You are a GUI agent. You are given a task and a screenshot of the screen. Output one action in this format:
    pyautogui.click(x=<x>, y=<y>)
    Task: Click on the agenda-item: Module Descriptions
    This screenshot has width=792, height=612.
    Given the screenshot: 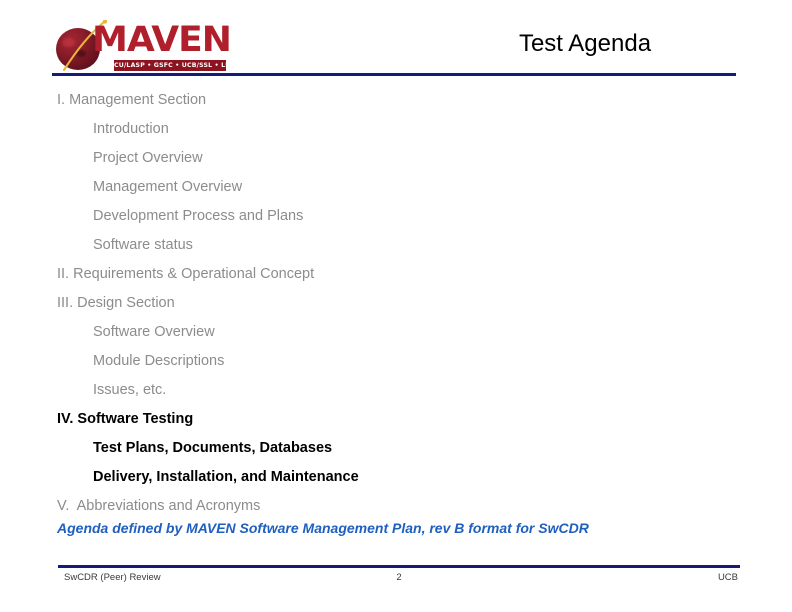 What is the action you would take?
    pyautogui.click(x=159, y=361)
    